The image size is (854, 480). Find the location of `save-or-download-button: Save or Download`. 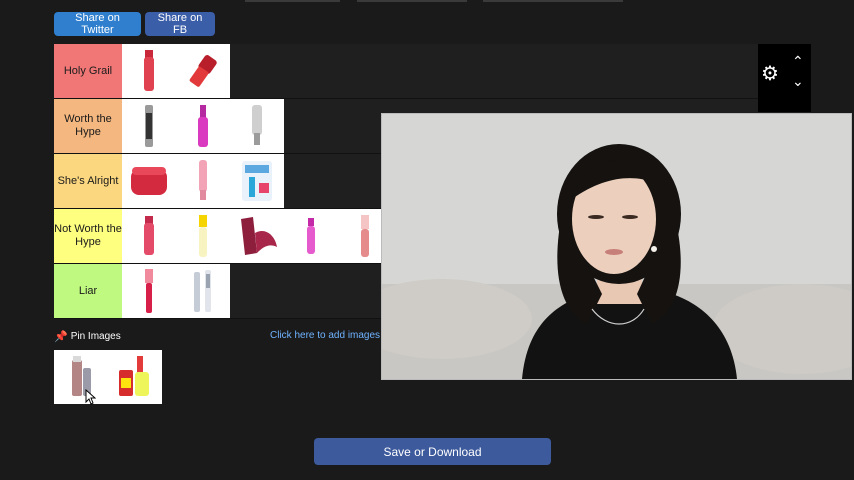

save-or-download-button: Save or Download is located at coordinates (432, 451).